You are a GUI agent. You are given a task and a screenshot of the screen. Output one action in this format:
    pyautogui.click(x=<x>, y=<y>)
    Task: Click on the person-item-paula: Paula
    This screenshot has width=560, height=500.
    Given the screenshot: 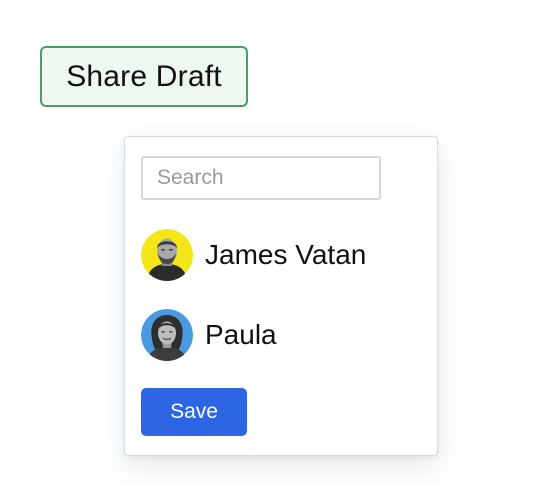 What is the action you would take?
    pyautogui.click(x=209, y=335)
    